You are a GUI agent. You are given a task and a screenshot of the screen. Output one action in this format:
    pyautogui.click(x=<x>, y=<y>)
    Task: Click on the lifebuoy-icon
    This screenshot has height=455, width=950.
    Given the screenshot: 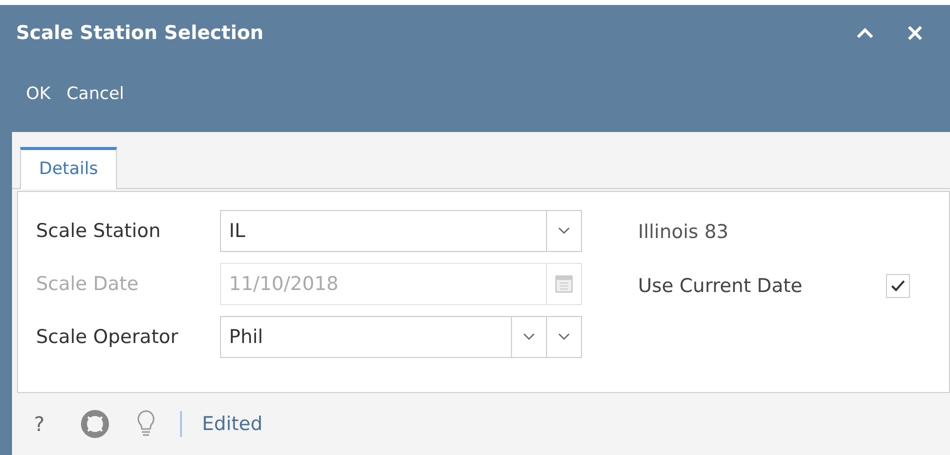 What is the action you would take?
    pyautogui.click(x=95, y=424)
    